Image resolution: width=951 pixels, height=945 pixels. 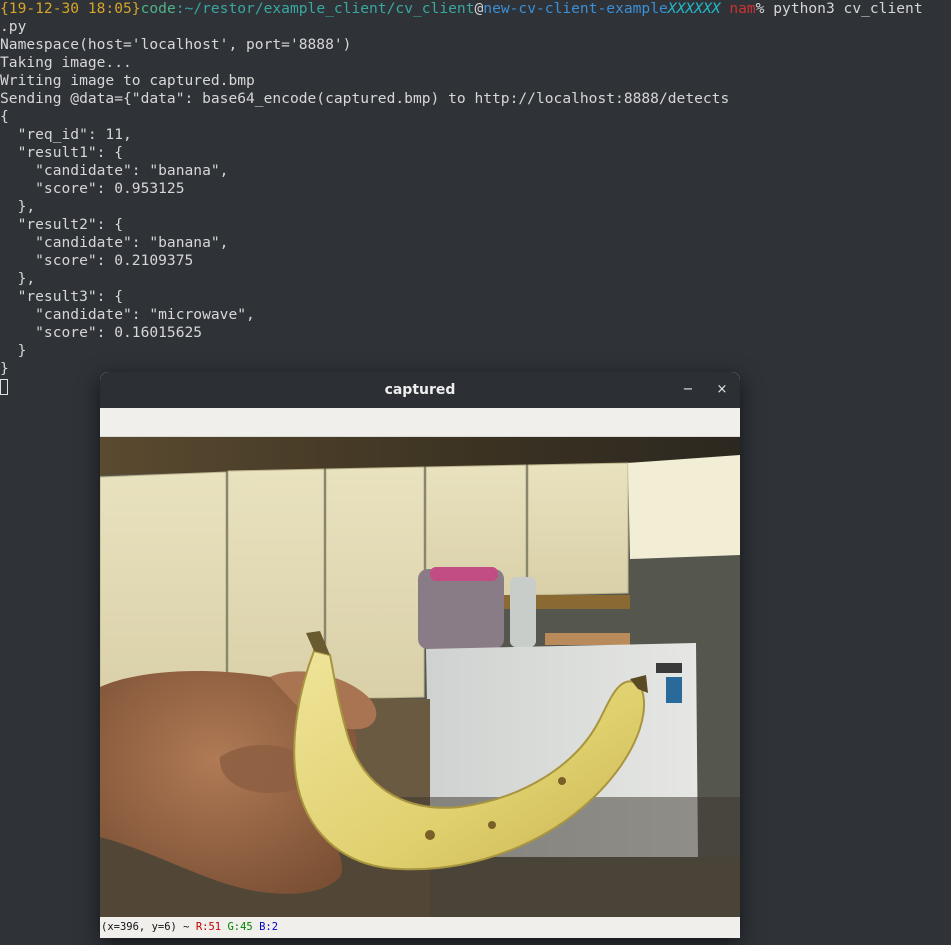 I want to click on output-line: Writing image to captured.bmp, so click(x=127, y=80).